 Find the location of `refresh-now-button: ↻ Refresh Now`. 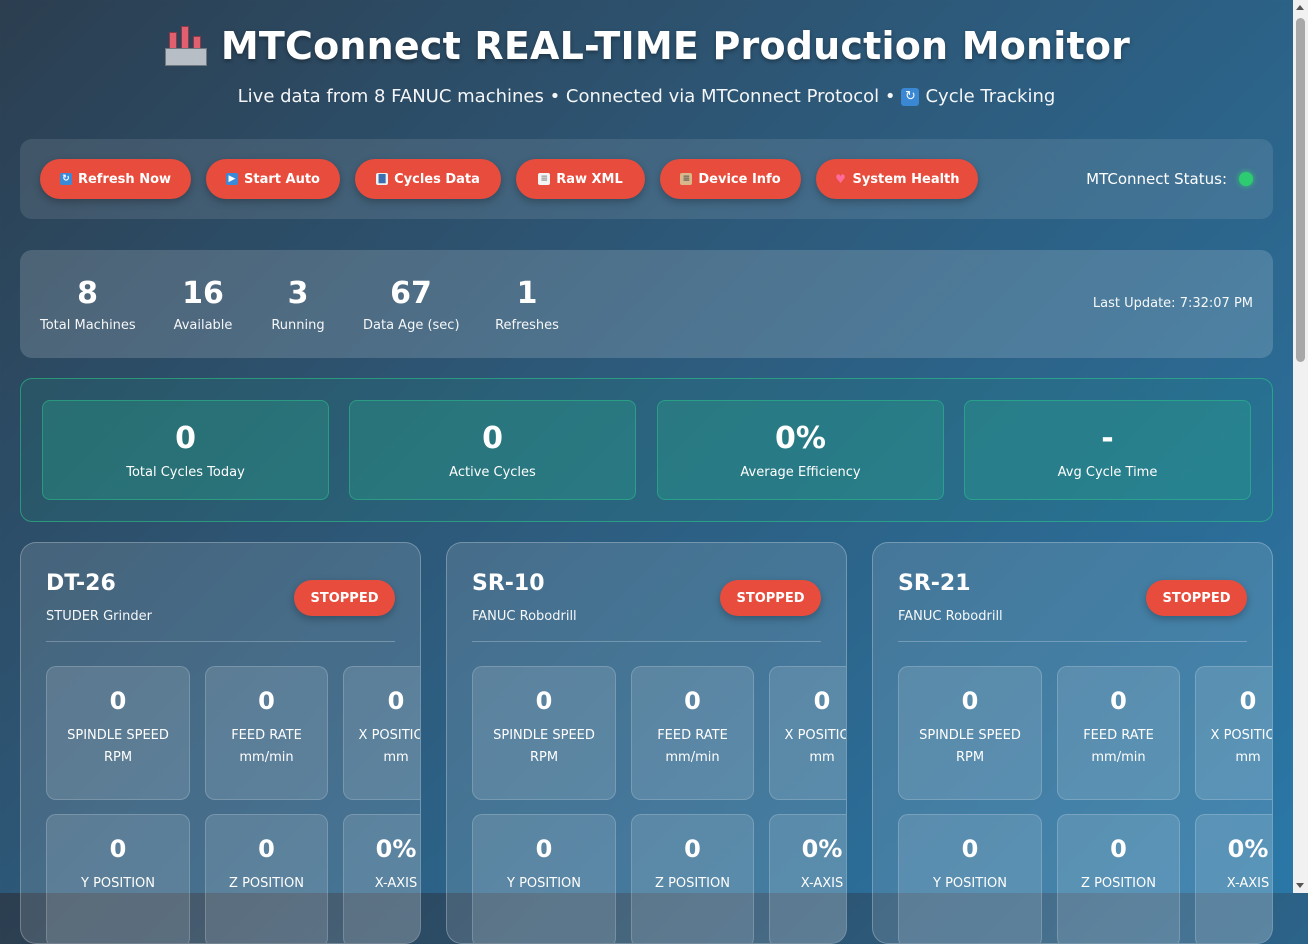

refresh-now-button: ↻ Refresh Now is located at coordinates (115, 179).